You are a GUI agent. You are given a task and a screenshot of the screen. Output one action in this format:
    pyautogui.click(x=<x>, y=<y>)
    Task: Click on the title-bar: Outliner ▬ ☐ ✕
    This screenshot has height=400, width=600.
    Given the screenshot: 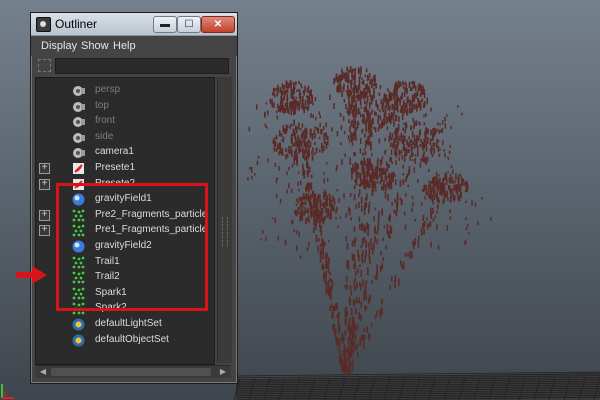 What is the action you would take?
    pyautogui.click(x=134, y=24)
    